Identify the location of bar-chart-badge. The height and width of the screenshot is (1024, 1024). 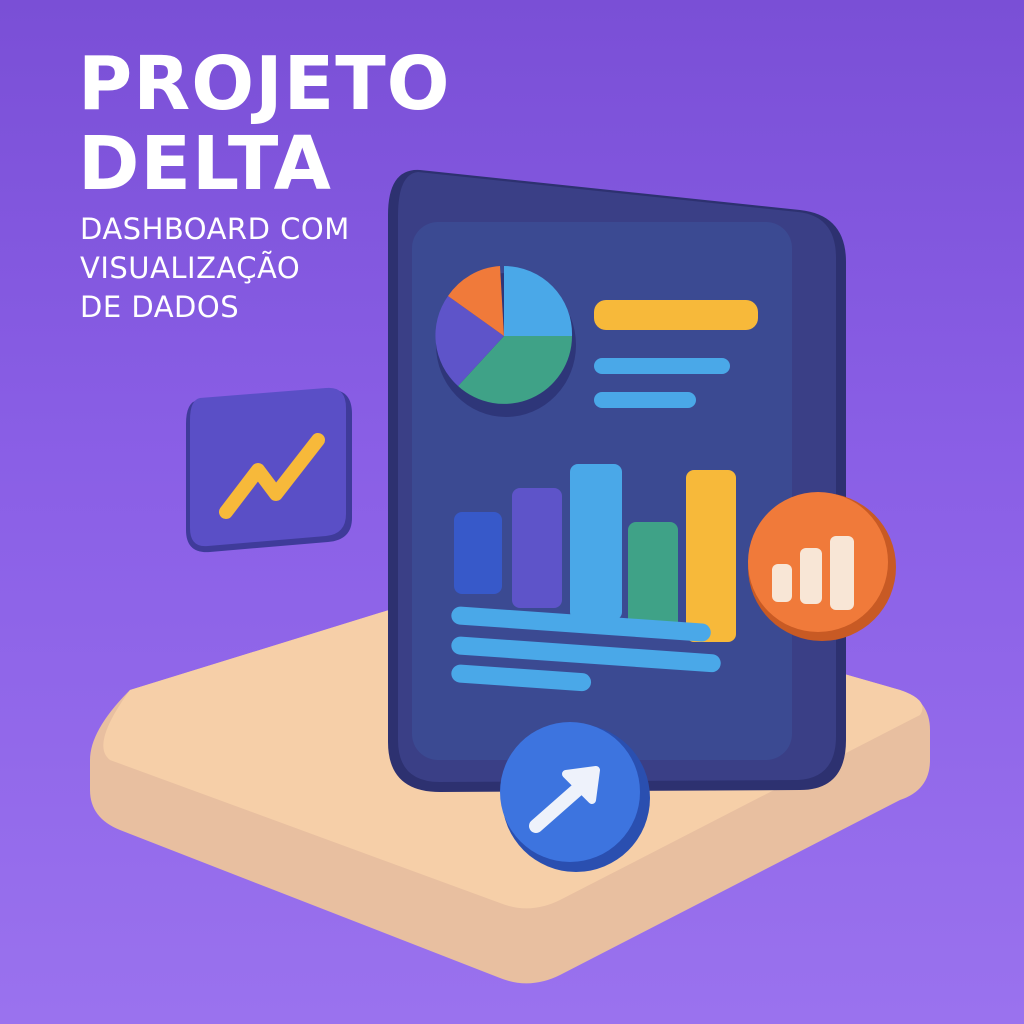
(822, 566).